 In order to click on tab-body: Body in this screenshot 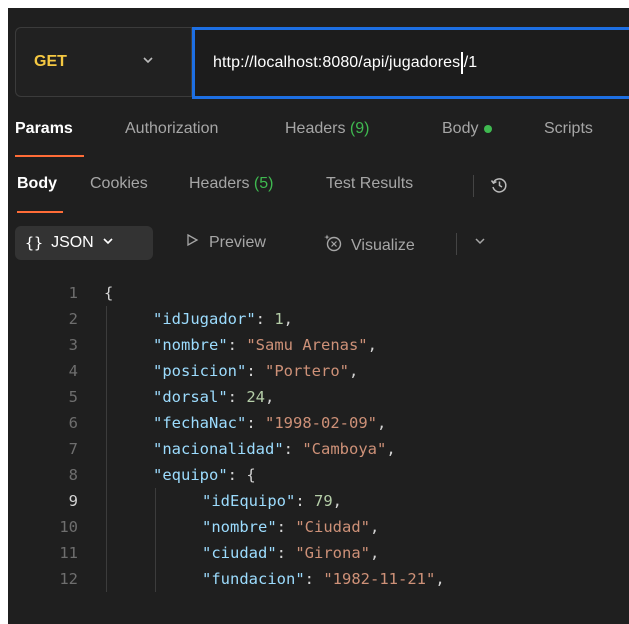, I will do `click(467, 129)`.